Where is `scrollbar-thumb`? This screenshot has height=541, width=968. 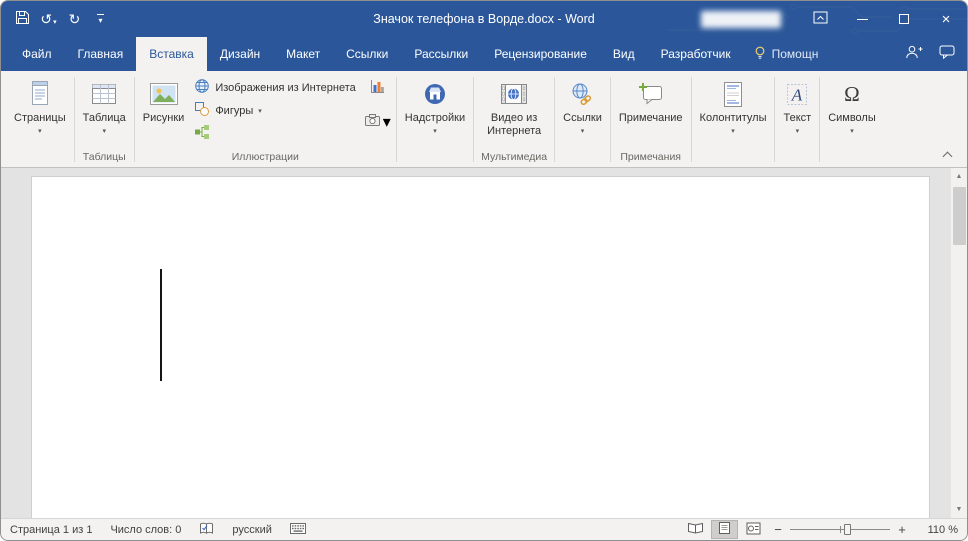
scrollbar-thumb is located at coordinates (959, 216).